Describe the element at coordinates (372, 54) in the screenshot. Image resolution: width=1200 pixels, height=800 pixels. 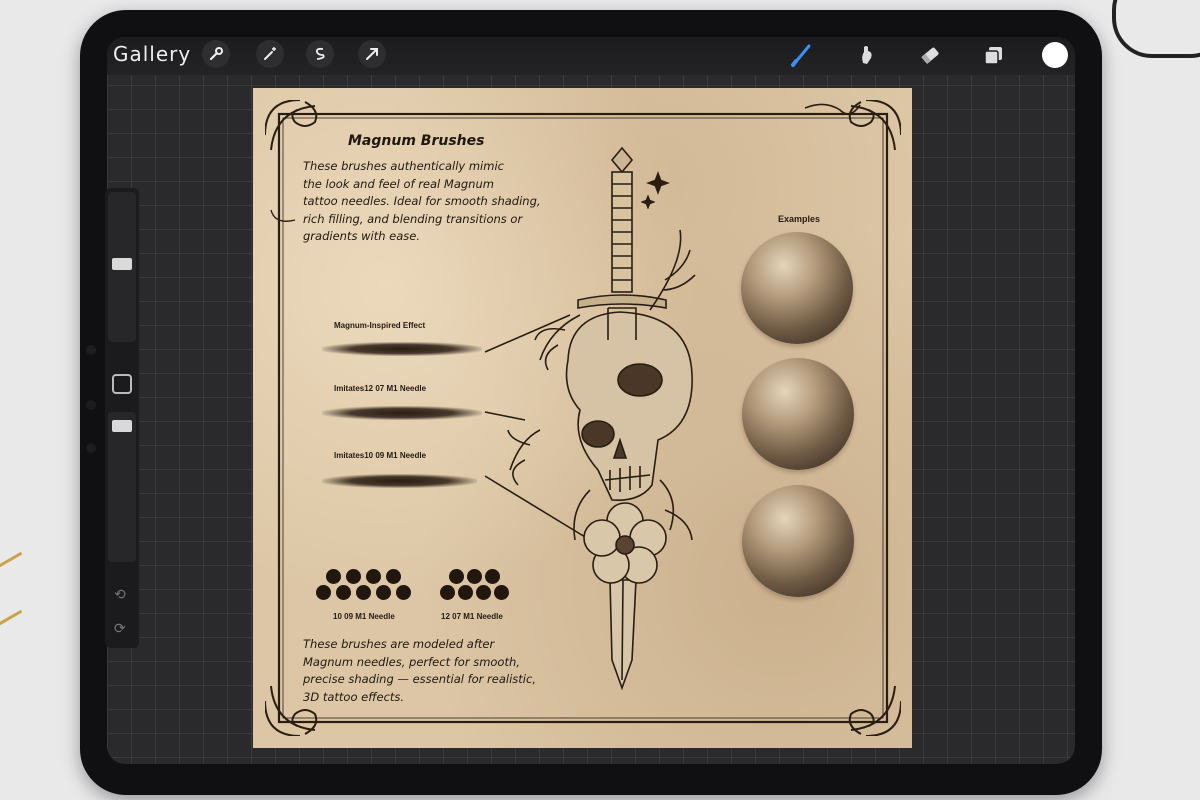
I see `transform-arrow-icon` at that location.